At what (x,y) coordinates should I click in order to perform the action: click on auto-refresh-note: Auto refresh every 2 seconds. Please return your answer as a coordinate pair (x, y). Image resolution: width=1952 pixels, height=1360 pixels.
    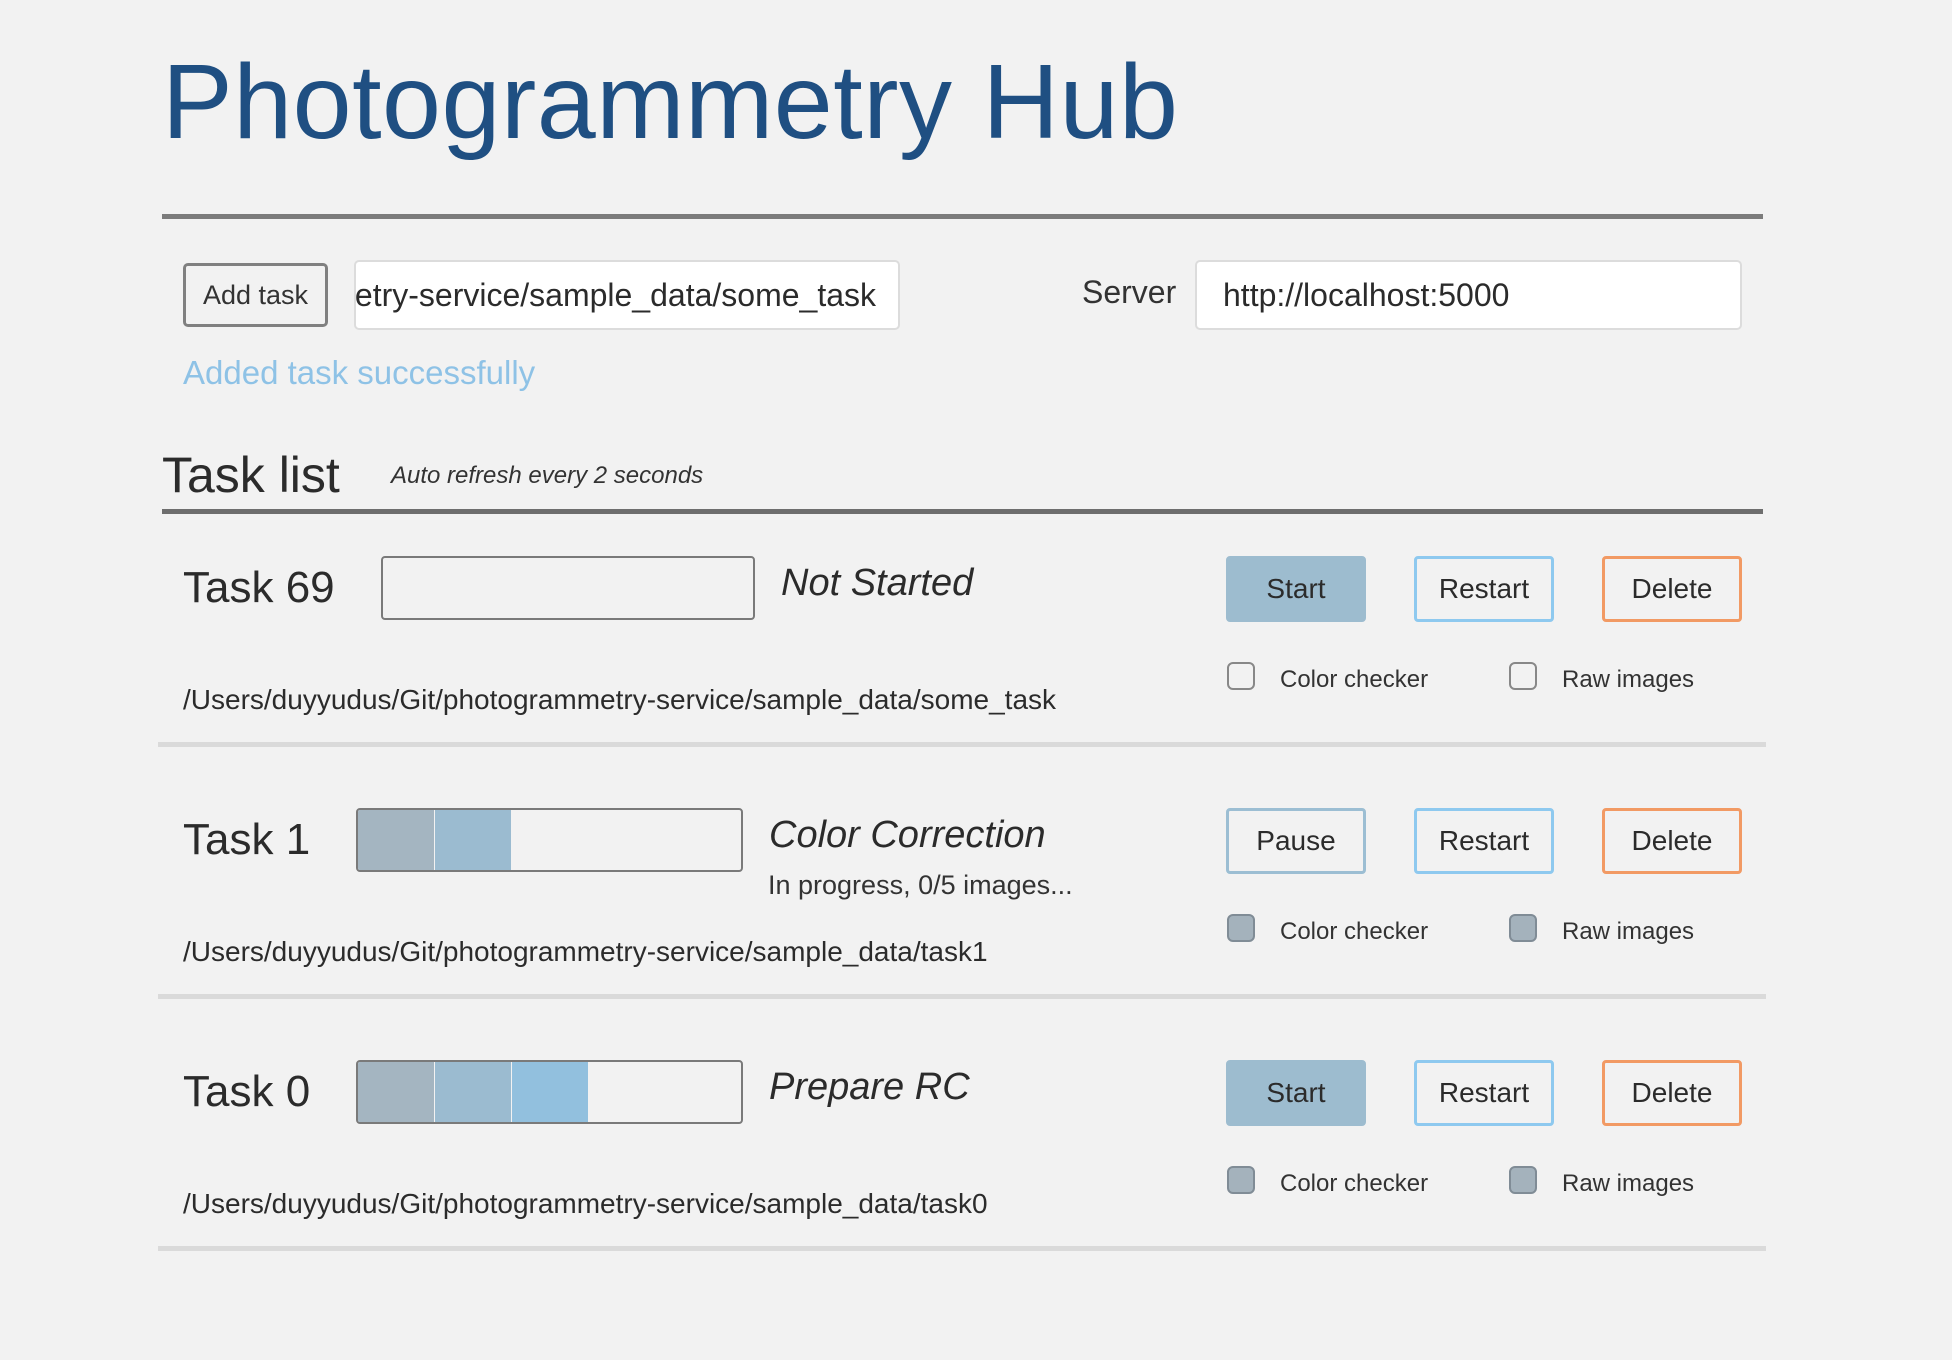
    Looking at the image, I should click on (547, 475).